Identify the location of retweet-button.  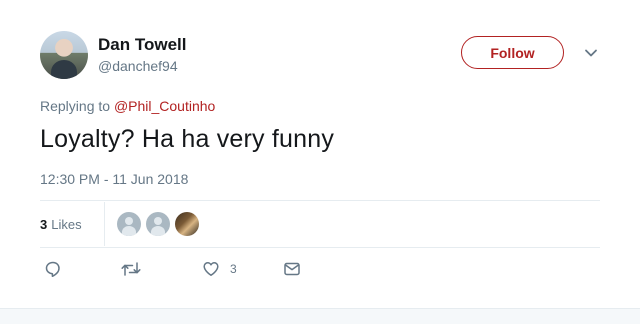
(131, 269).